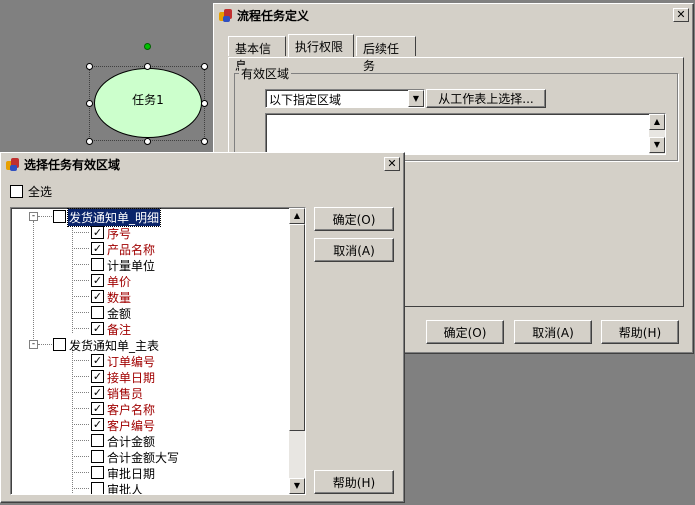 This screenshot has width=695, height=505. I want to click on select-ok-label: 确定(O), so click(354, 219).